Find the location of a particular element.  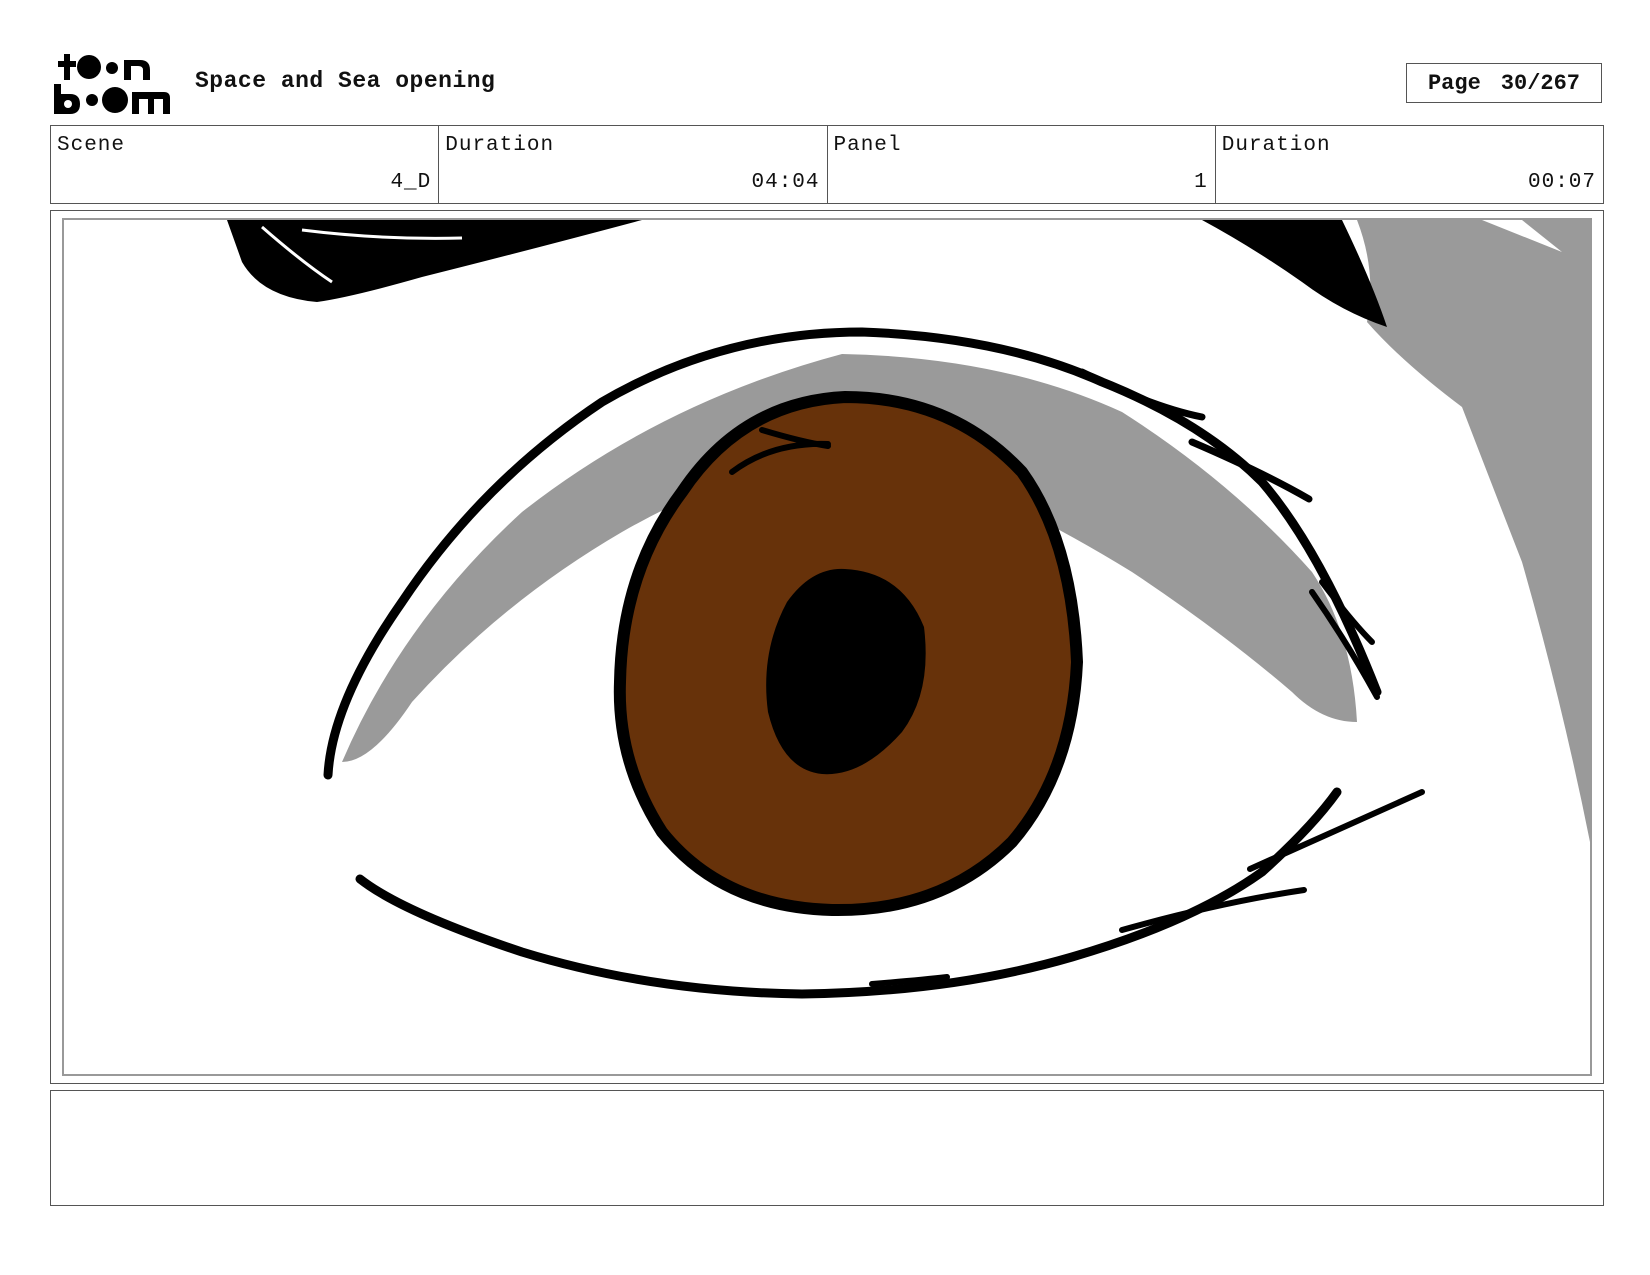

panel-cell: Panel 1 is located at coordinates (1022, 164).